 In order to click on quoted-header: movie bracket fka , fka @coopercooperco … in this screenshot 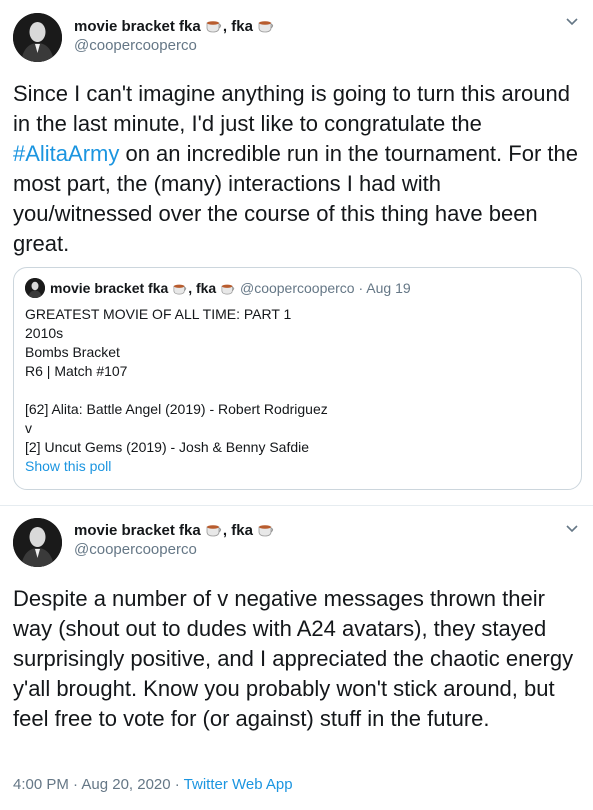, I will do `click(230, 289)`.